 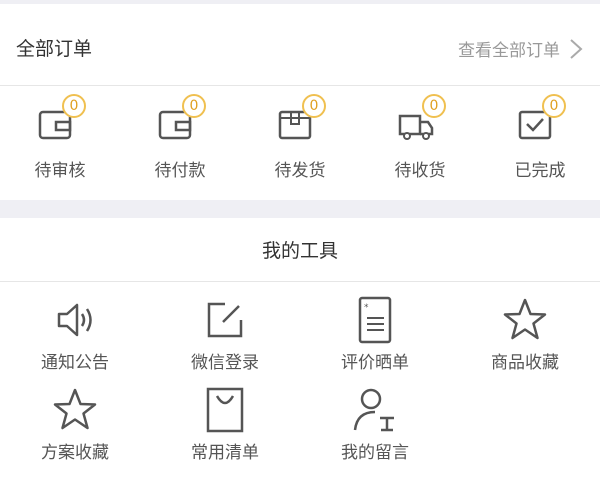 I want to click on tool-common-list: 常用清单, so click(x=225, y=431).